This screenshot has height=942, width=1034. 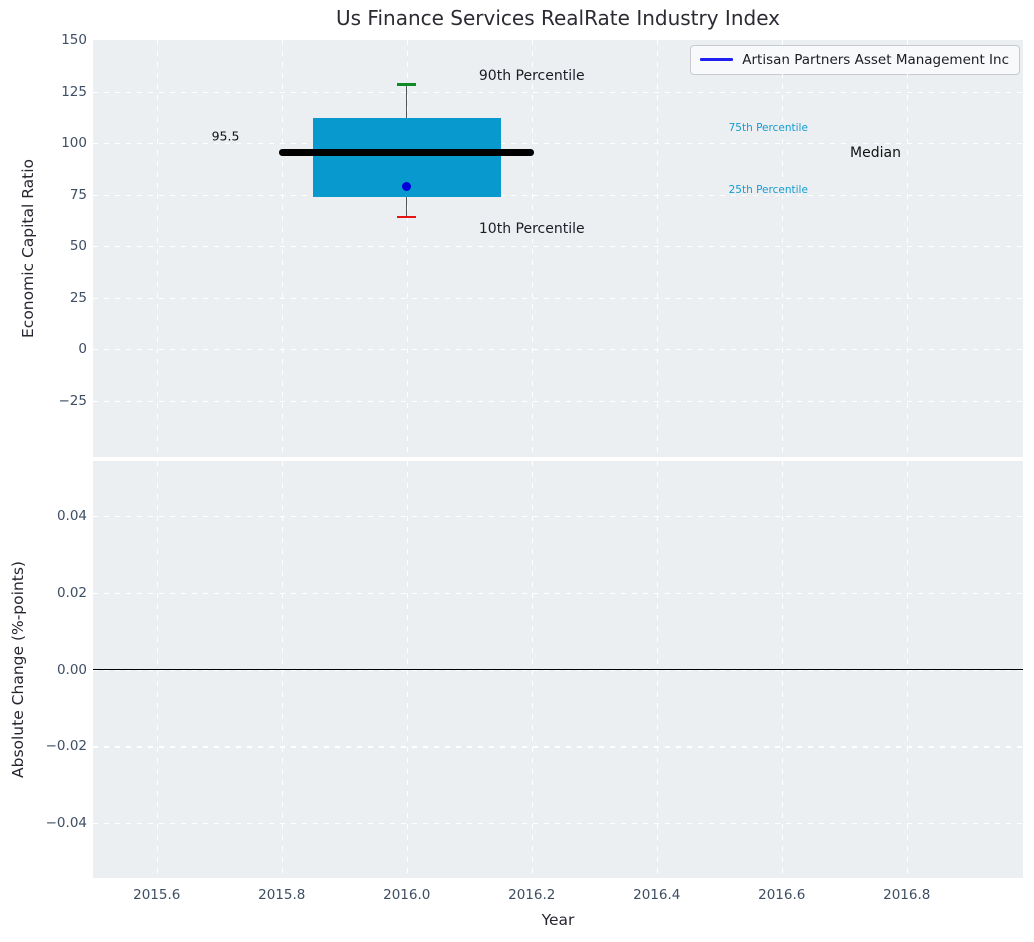 What do you see at coordinates (768, 190) in the screenshot?
I see `annotation-25th-percentile: 25th Percentile` at bounding box center [768, 190].